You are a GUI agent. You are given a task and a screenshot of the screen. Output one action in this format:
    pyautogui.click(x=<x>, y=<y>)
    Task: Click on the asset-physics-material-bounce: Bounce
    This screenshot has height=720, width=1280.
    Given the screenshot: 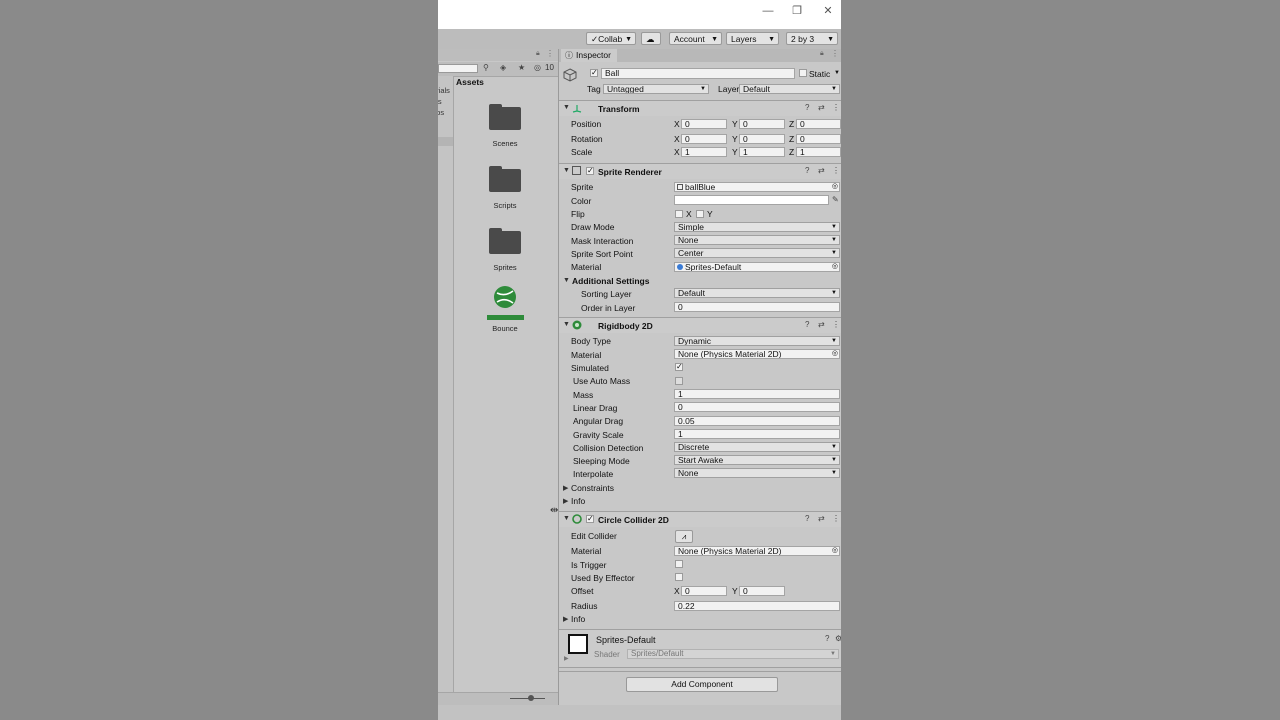 What is the action you would take?
    pyautogui.click(x=505, y=309)
    